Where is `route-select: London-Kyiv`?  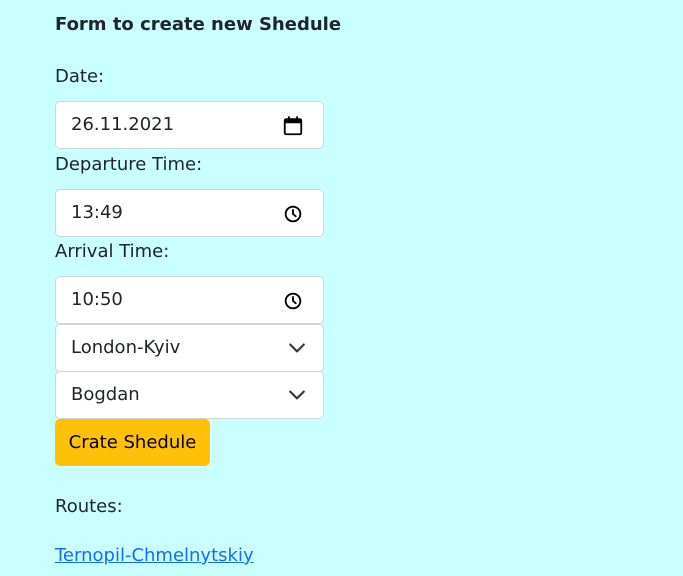 route-select: London-Kyiv is located at coordinates (189, 348).